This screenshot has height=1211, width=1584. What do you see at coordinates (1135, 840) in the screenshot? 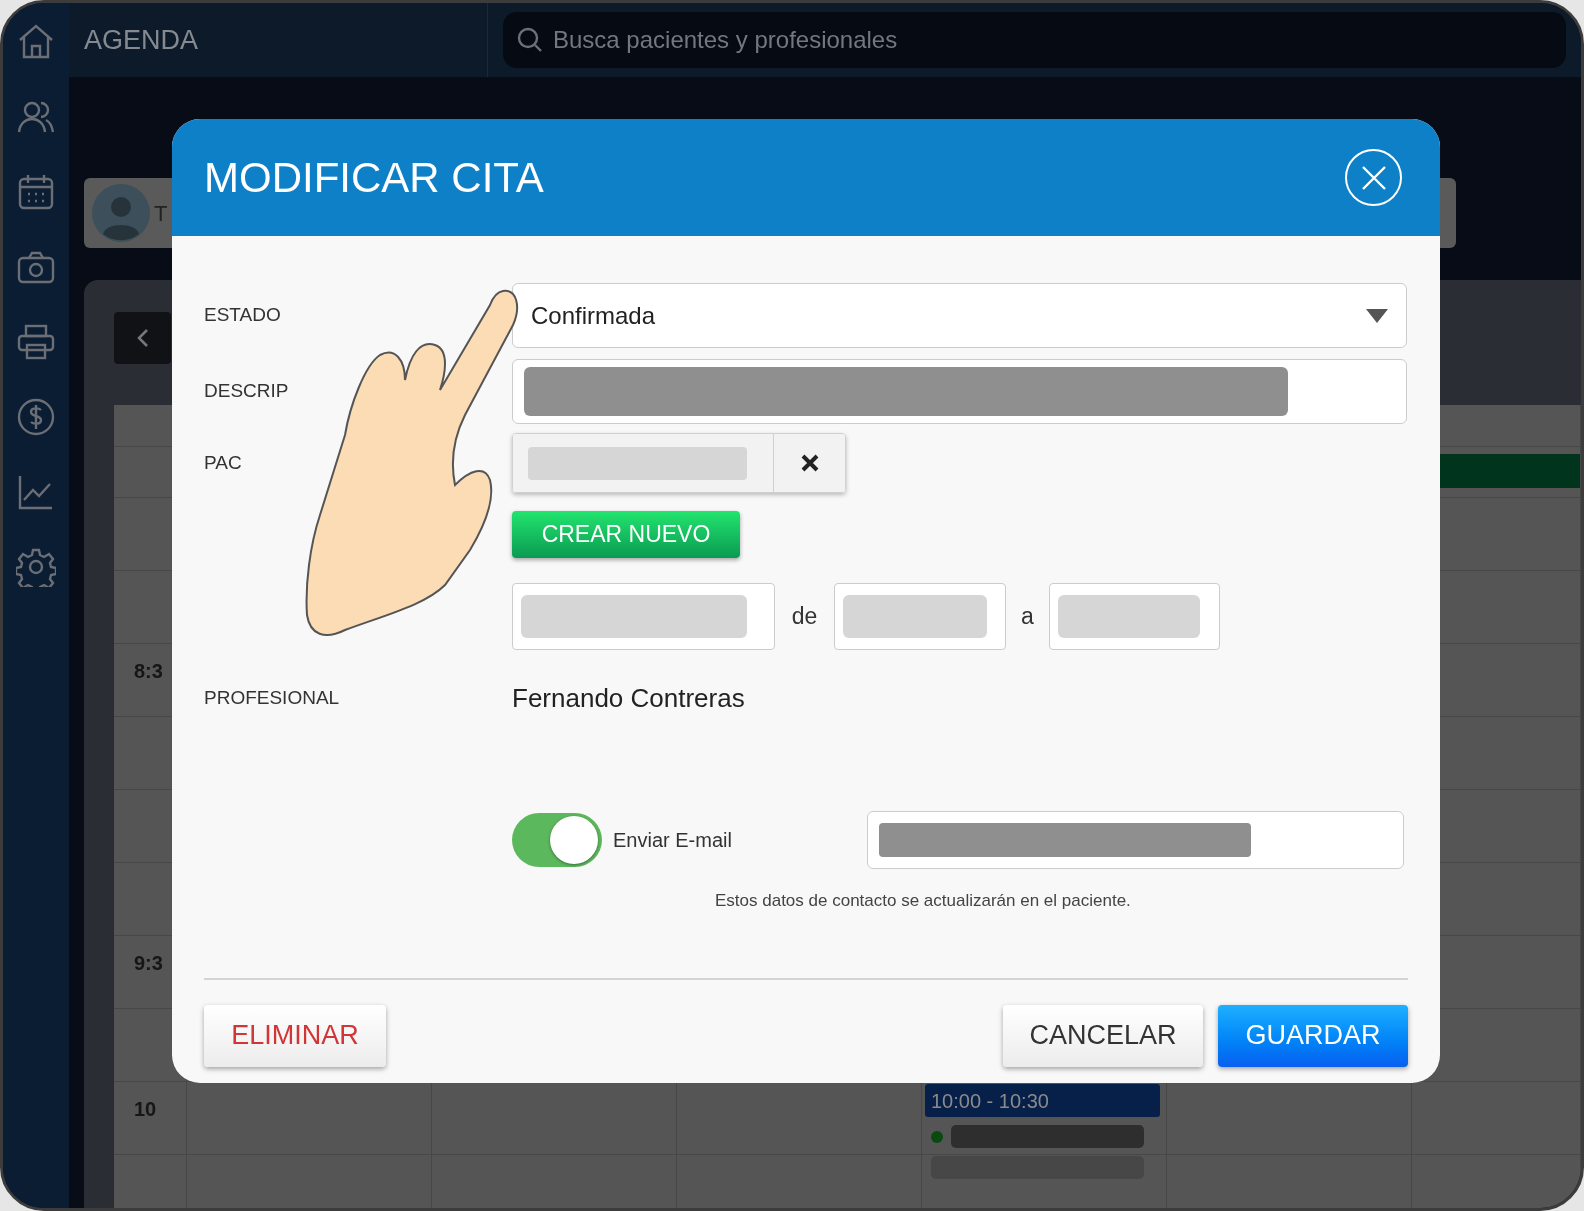
I see `email-field` at bounding box center [1135, 840].